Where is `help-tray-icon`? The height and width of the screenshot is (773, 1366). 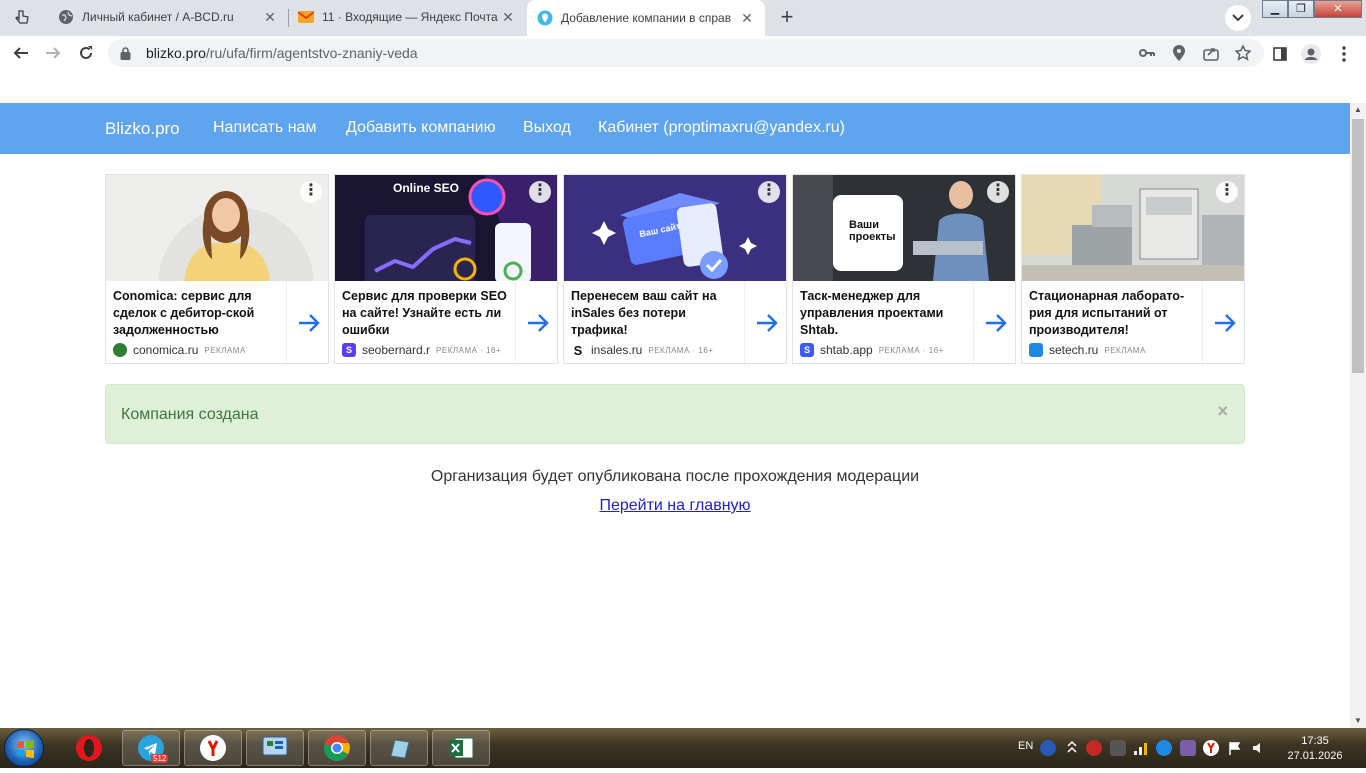
help-tray-icon is located at coordinates (1048, 748).